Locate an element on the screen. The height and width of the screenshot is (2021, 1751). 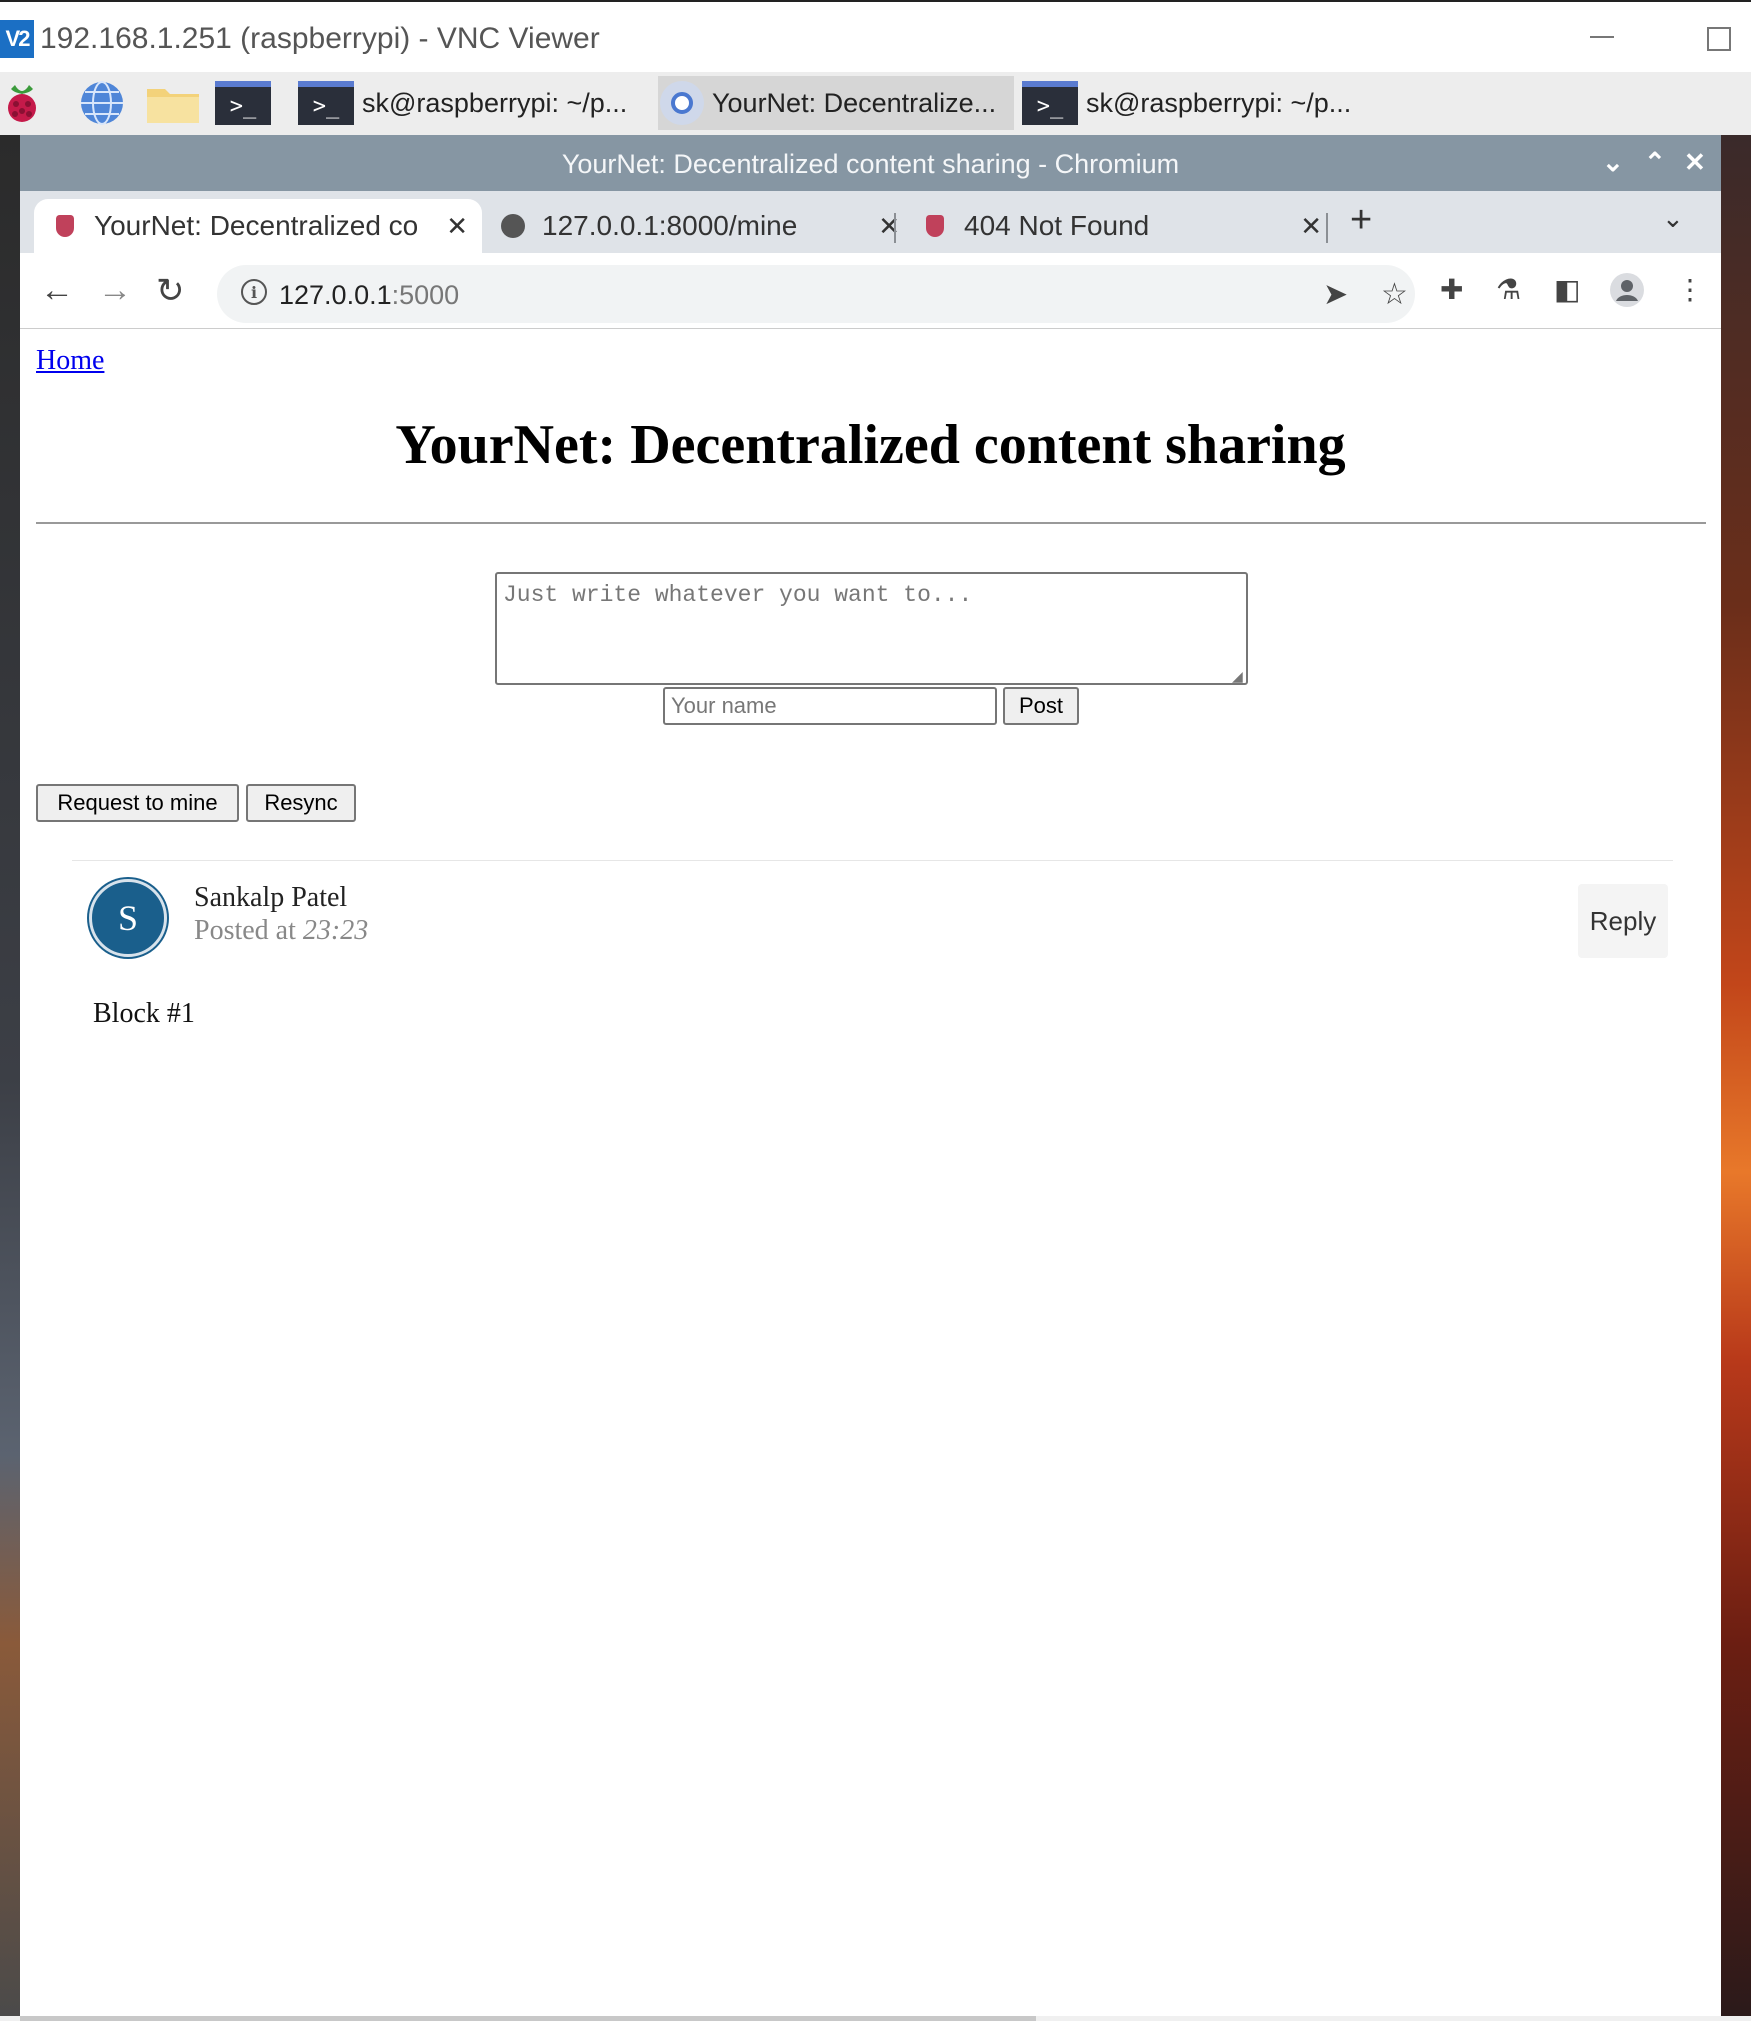
tab-yournet: YourNet: Decentralized co ✕ is located at coordinates (258, 226).